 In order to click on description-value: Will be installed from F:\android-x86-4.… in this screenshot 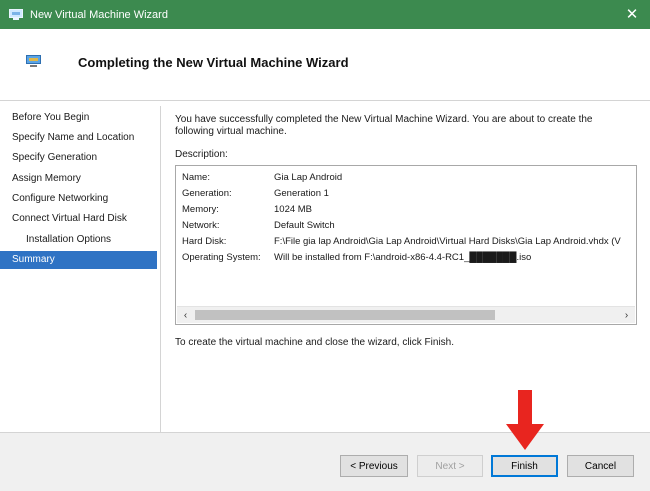, I will do `click(403, 257)`.